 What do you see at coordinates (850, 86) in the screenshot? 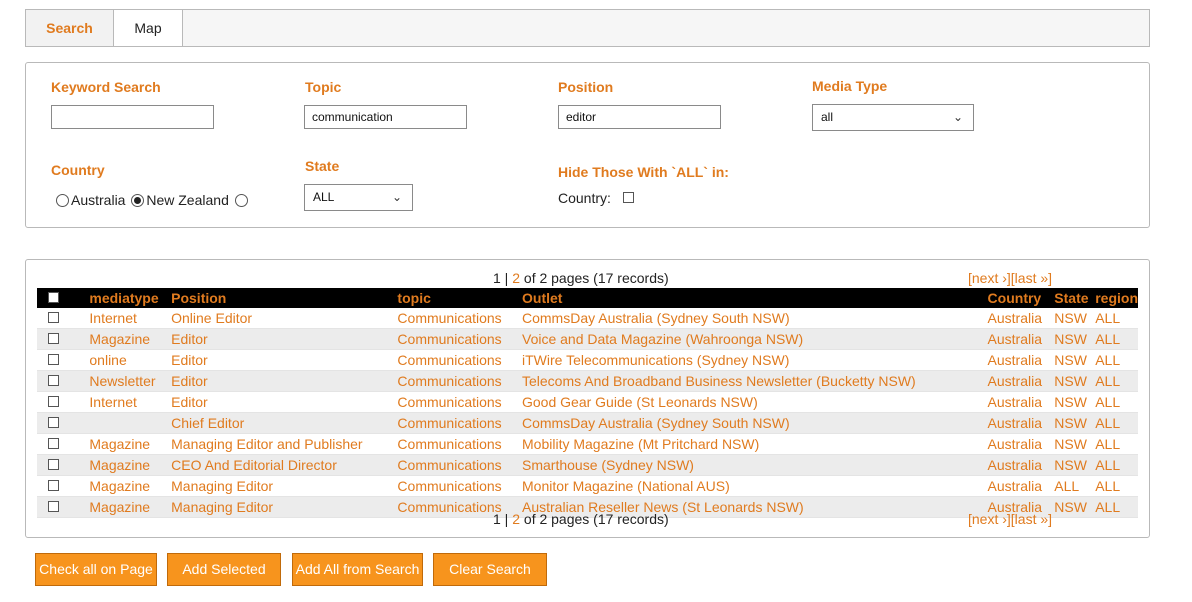
I see `media-type-label: Media Type` at bounding box center [850, 86].